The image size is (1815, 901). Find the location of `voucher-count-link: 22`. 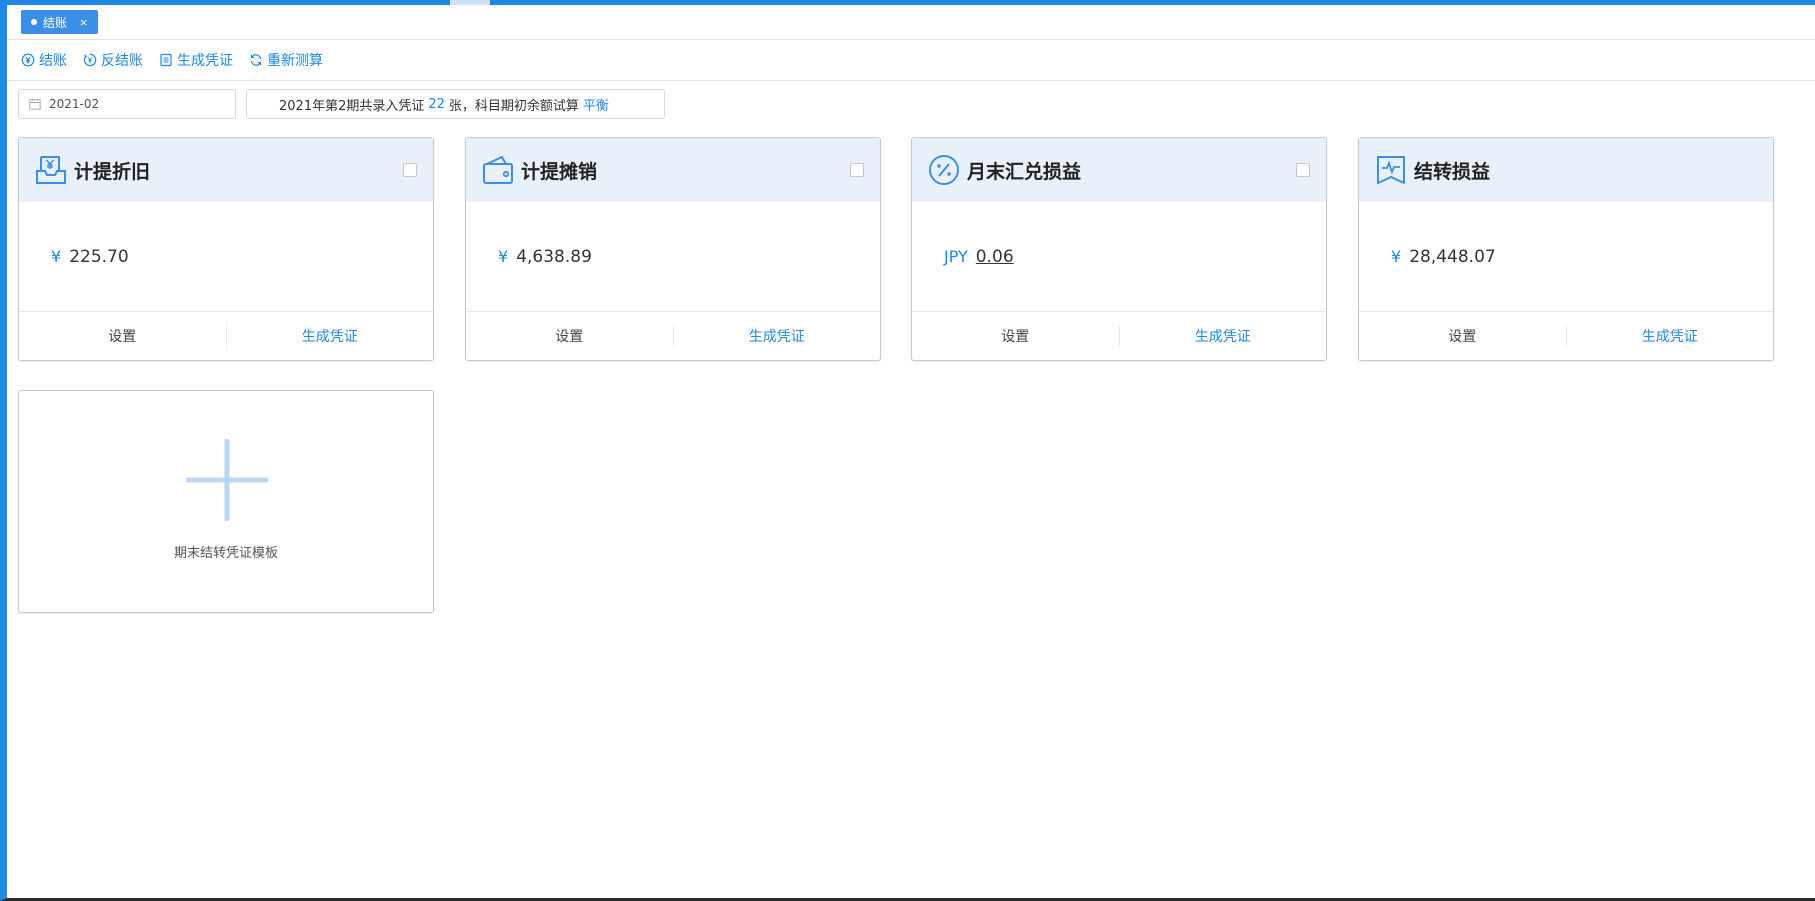

voucher-count-link: 22 is located at coordinates (436, 104).